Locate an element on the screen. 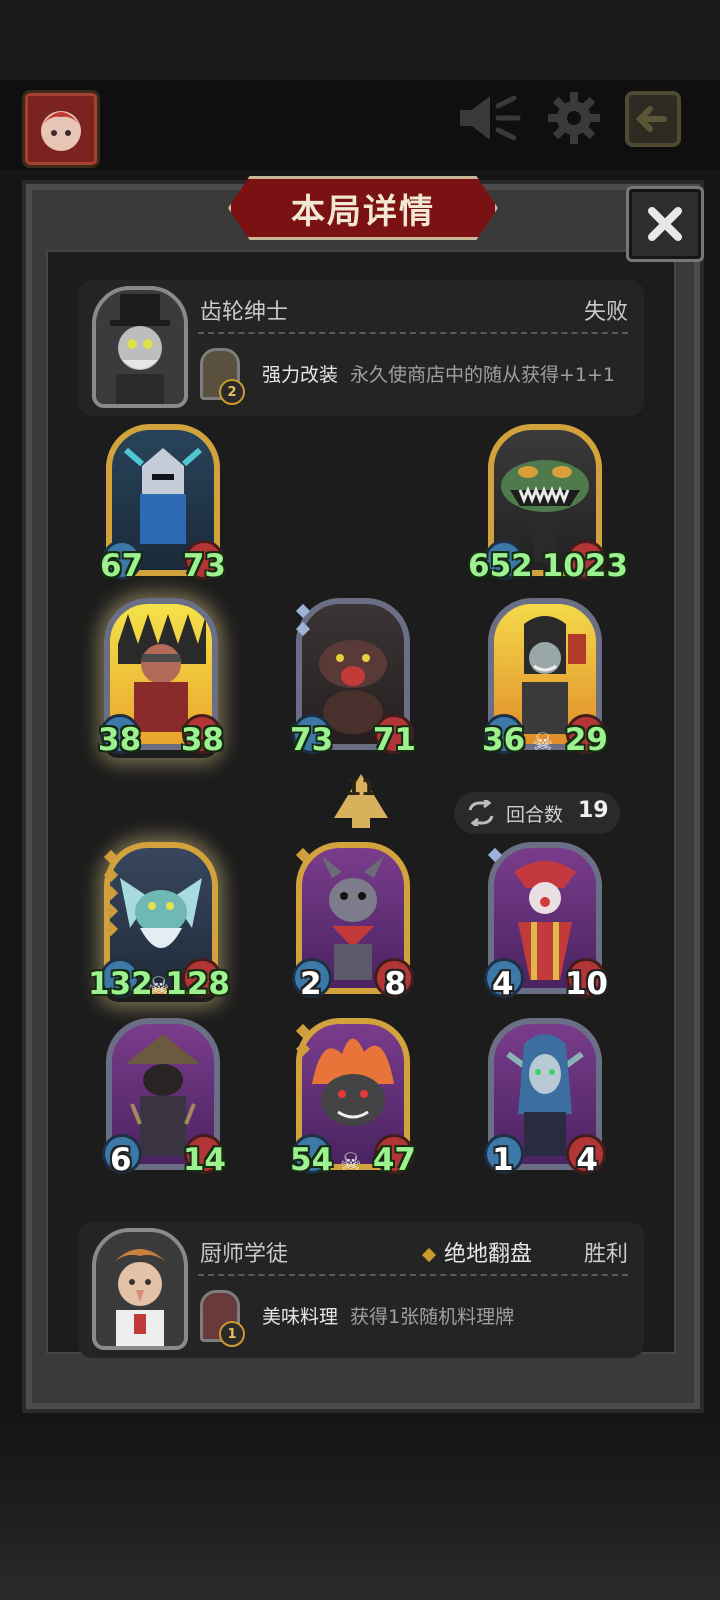  close-button is located at coordinates (665, 224).